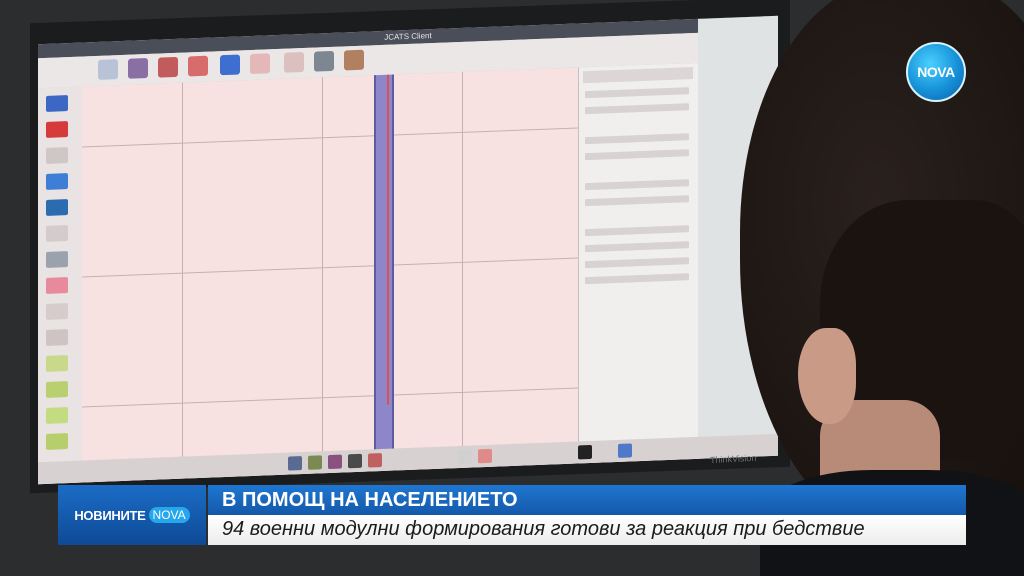 Image resolution: width=1024 pixels, height=576 pixels. What do you see at coordinates (388, 239) in the screenshot?
I see `route-line` at bounding box center [388, 239].